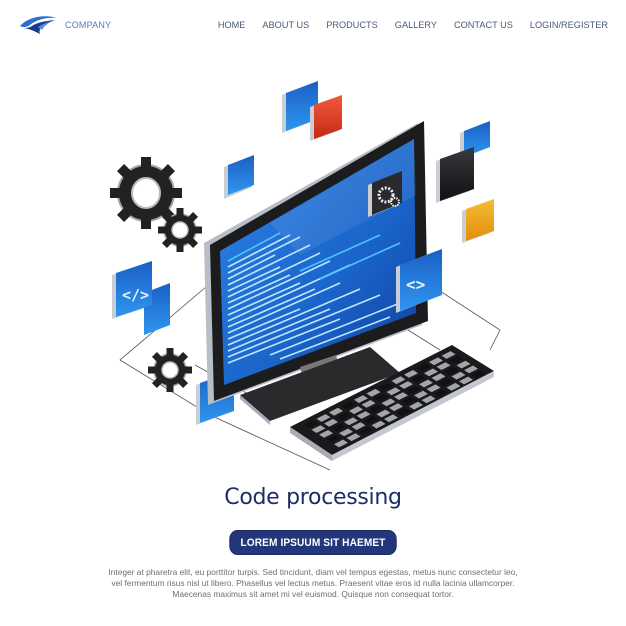  I want to click on tile-black, so click(455, 175).